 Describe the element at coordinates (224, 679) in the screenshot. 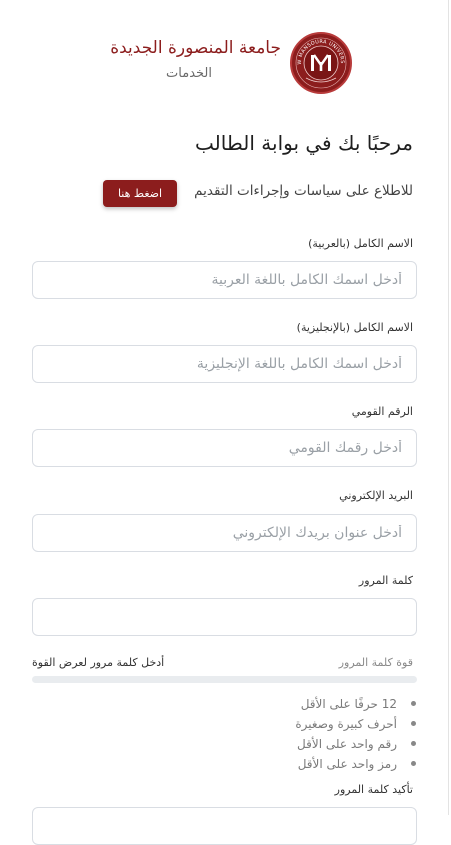

I see `password-strength-bar` at that location.